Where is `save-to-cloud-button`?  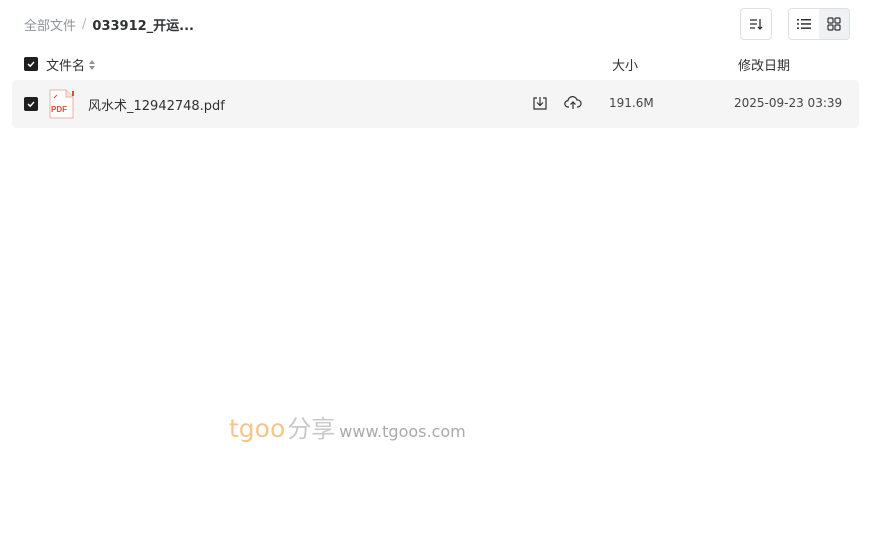 save-to-cloud-button is located at coordinates (573, 105).